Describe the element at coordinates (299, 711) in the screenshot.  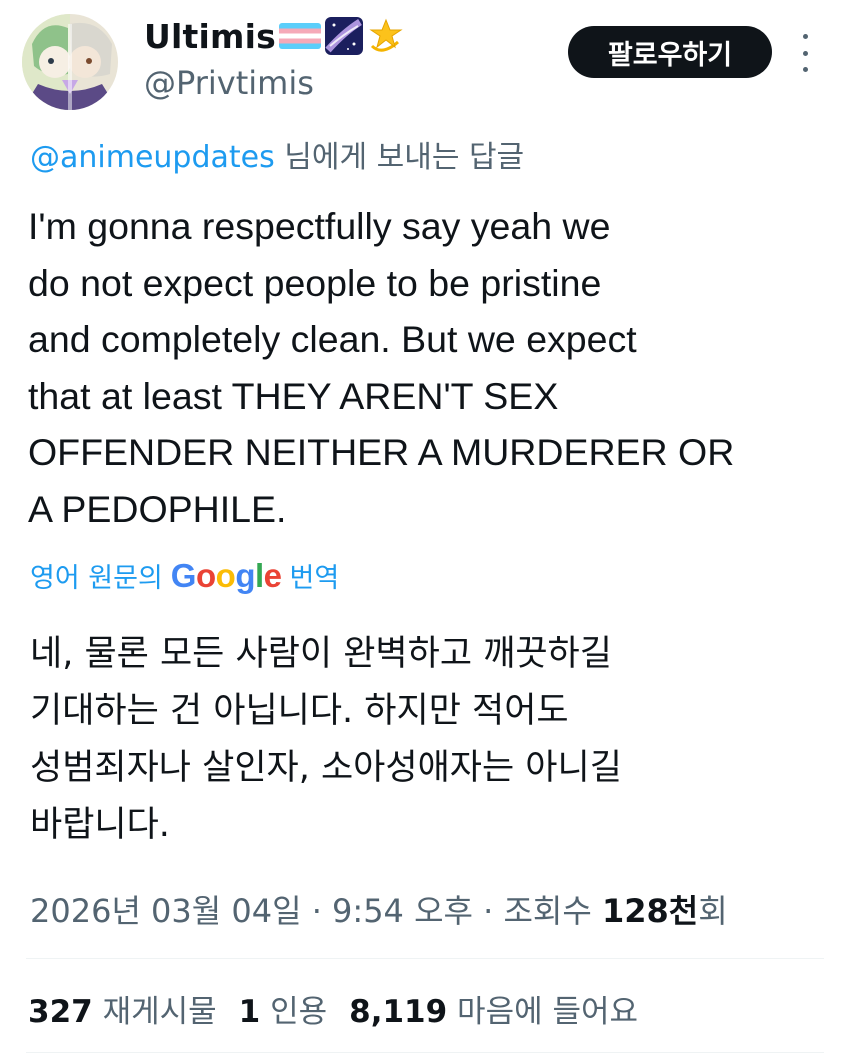
I see `translated-line: 기대하는 건 아닙니다. 하지만 적어도` at that location.